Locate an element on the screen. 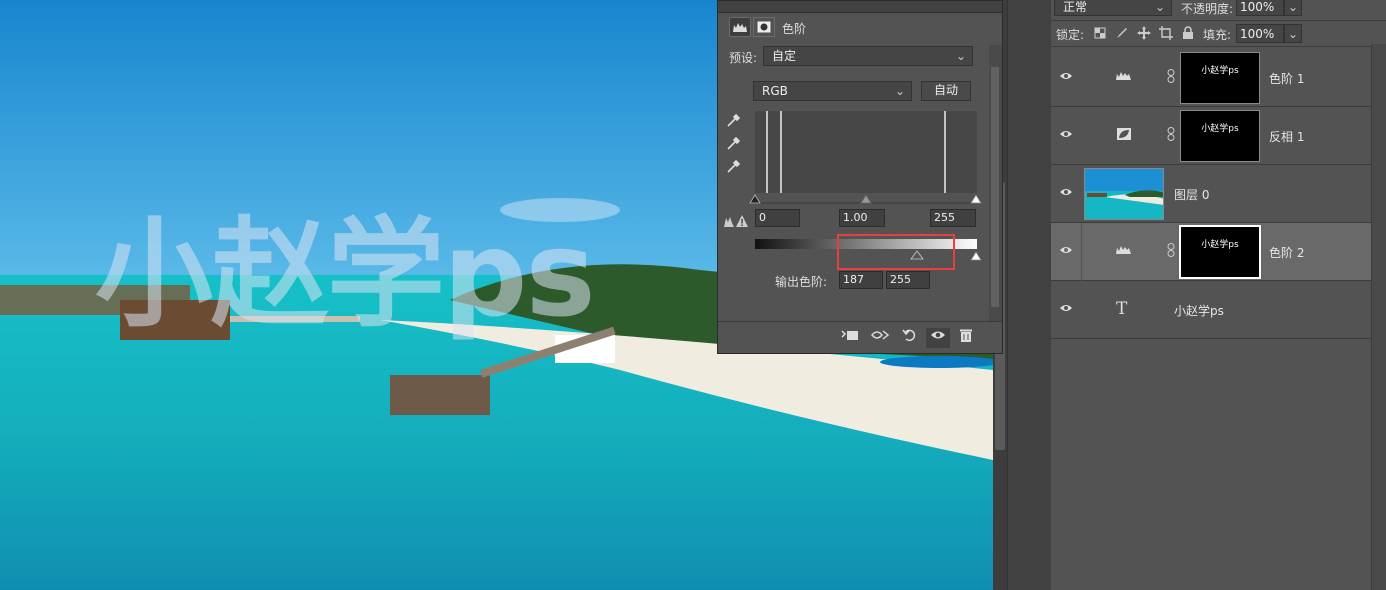  lock-artboard-icon is located at coordinates (1166, 33).